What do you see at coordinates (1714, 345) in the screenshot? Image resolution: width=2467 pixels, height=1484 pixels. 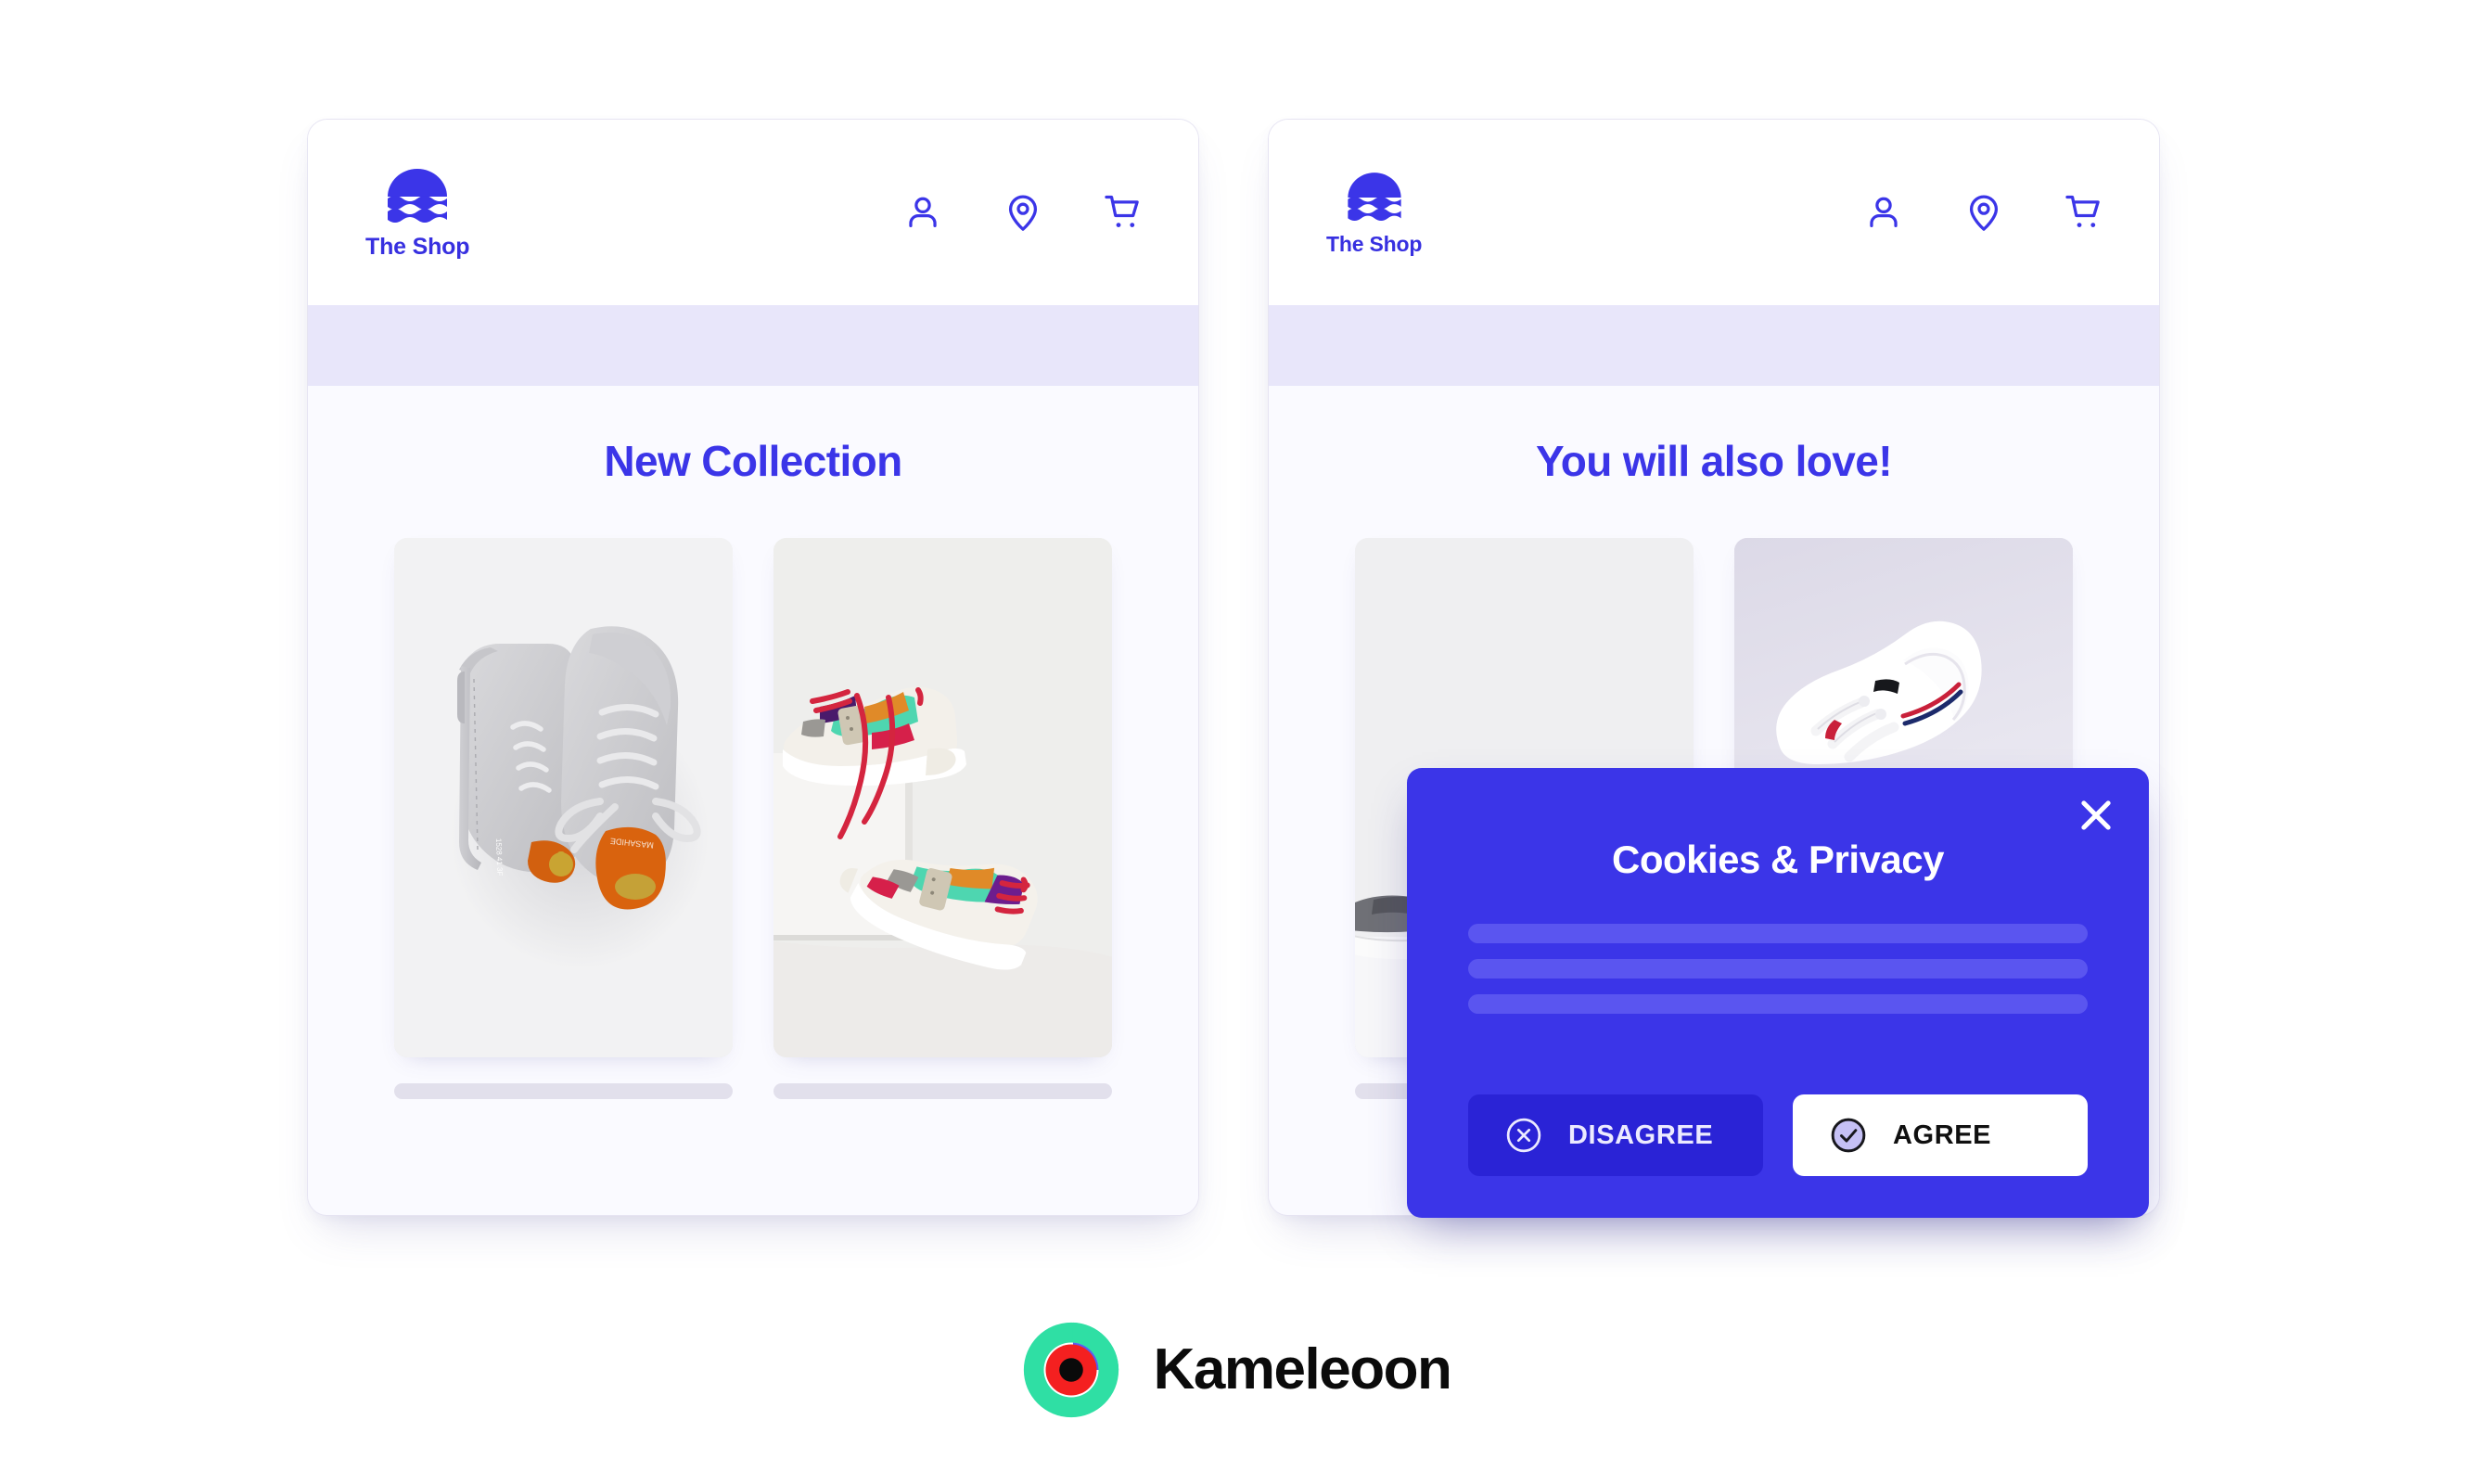 I see `promo-band-right` at bounding box center [1714, 345].